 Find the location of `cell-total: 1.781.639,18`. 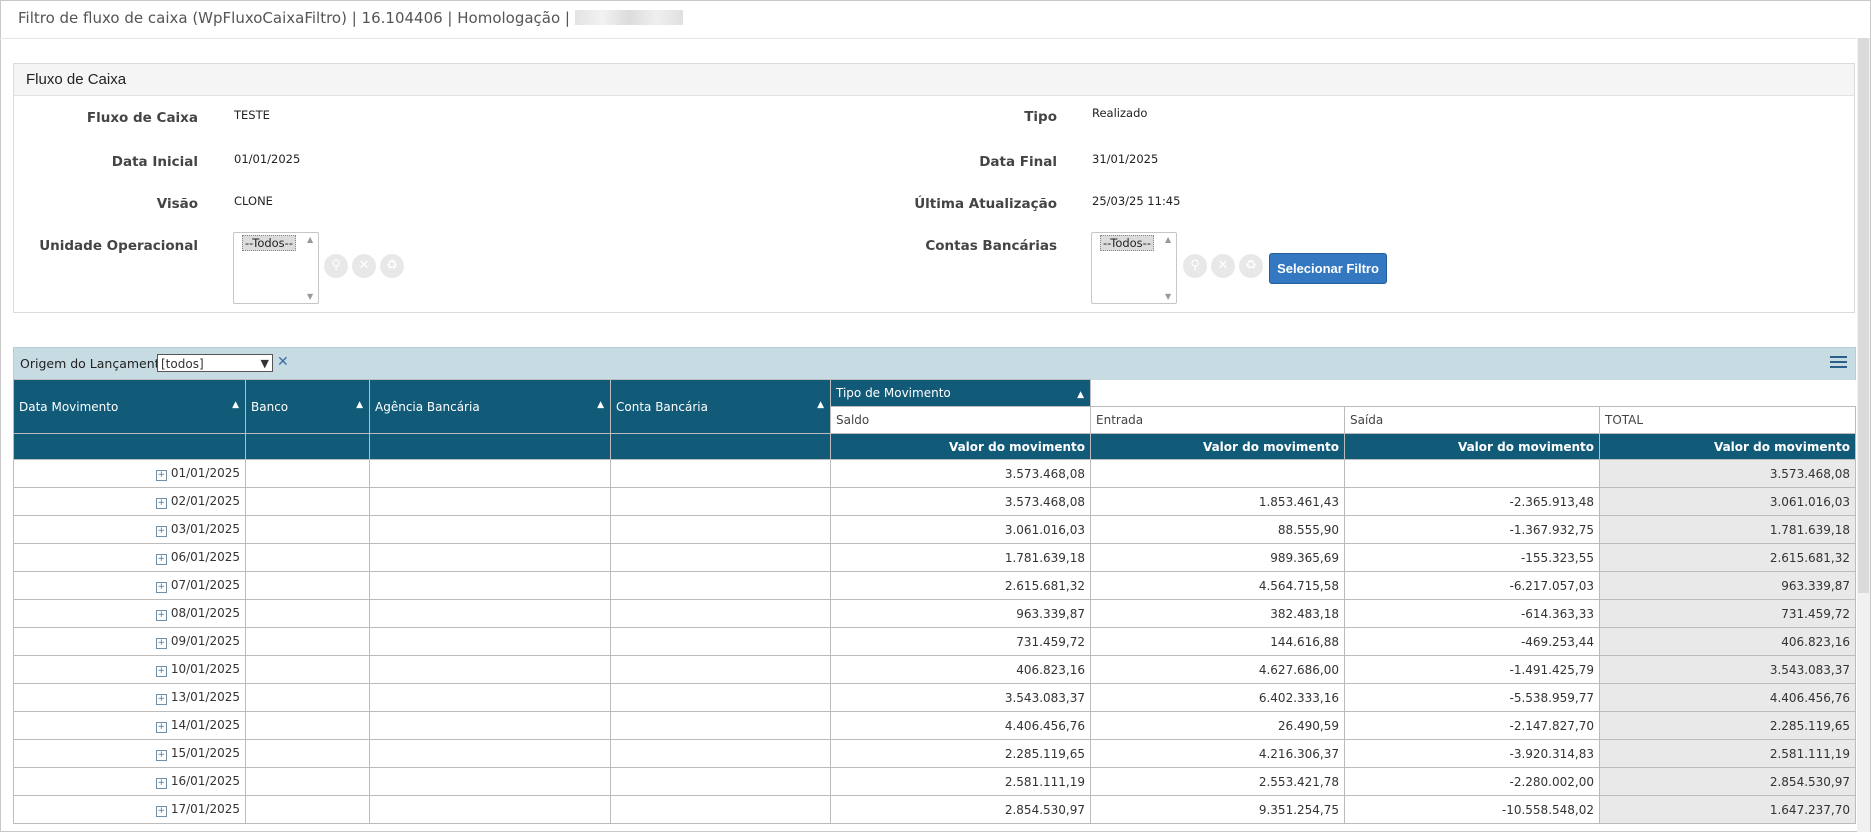

cell-total: 1.781.639,18 is located at coordinates (1727, 529).